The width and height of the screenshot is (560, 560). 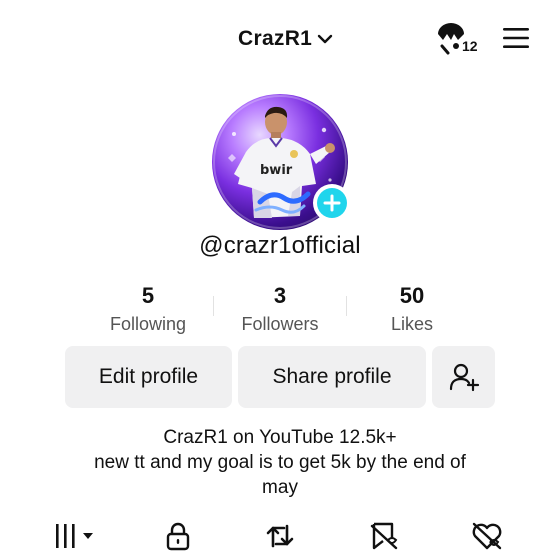 I want to click on tab-reposts, so click(x=280, y=536).